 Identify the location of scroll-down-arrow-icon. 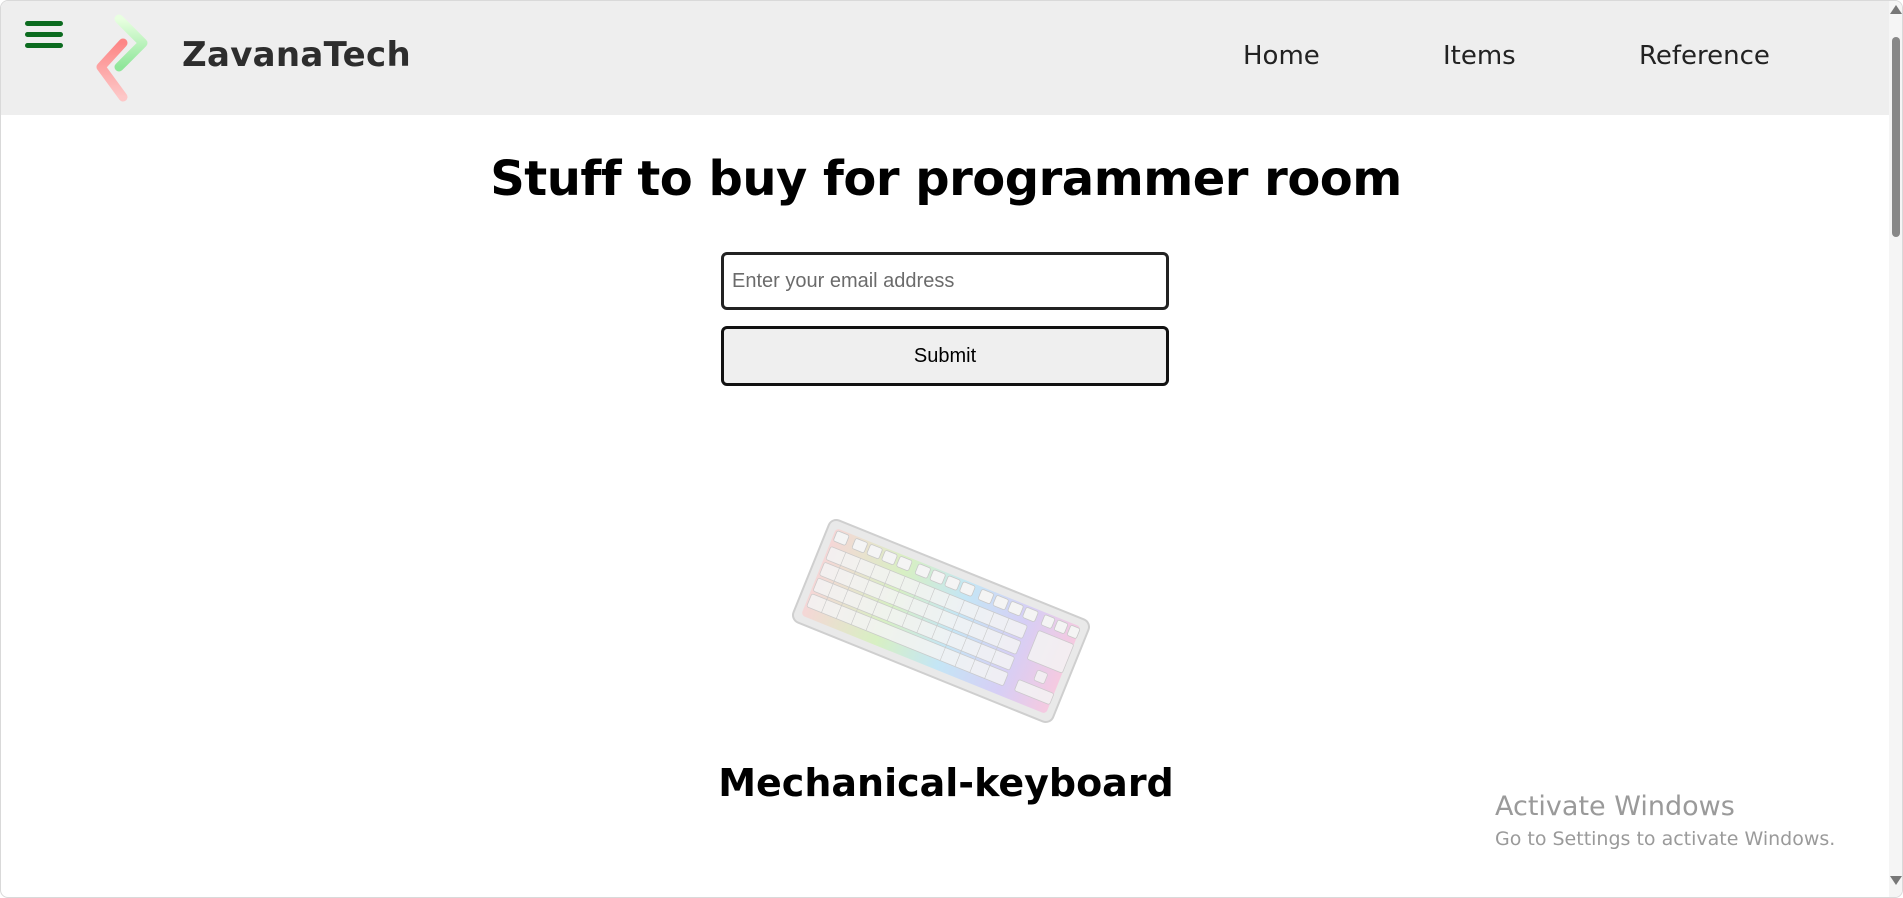
(1896, 880).